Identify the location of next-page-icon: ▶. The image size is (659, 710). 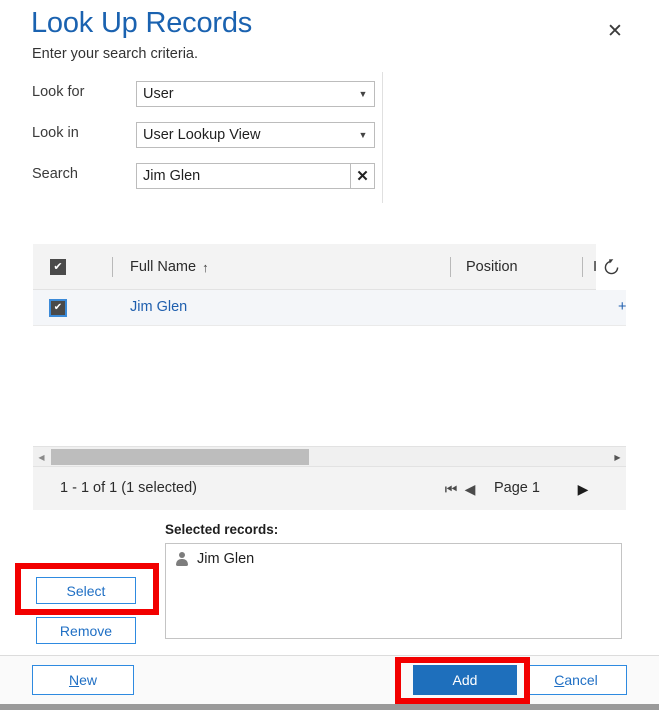
(583, 489).